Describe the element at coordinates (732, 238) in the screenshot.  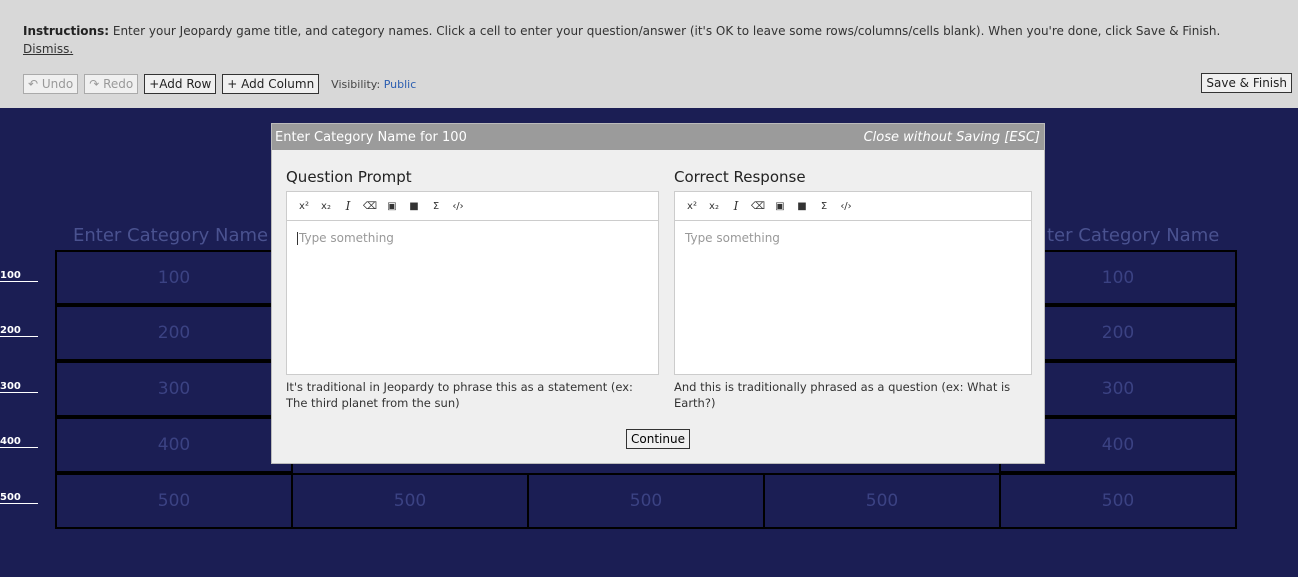
I see `answer-placeholder: Type something` at that location.